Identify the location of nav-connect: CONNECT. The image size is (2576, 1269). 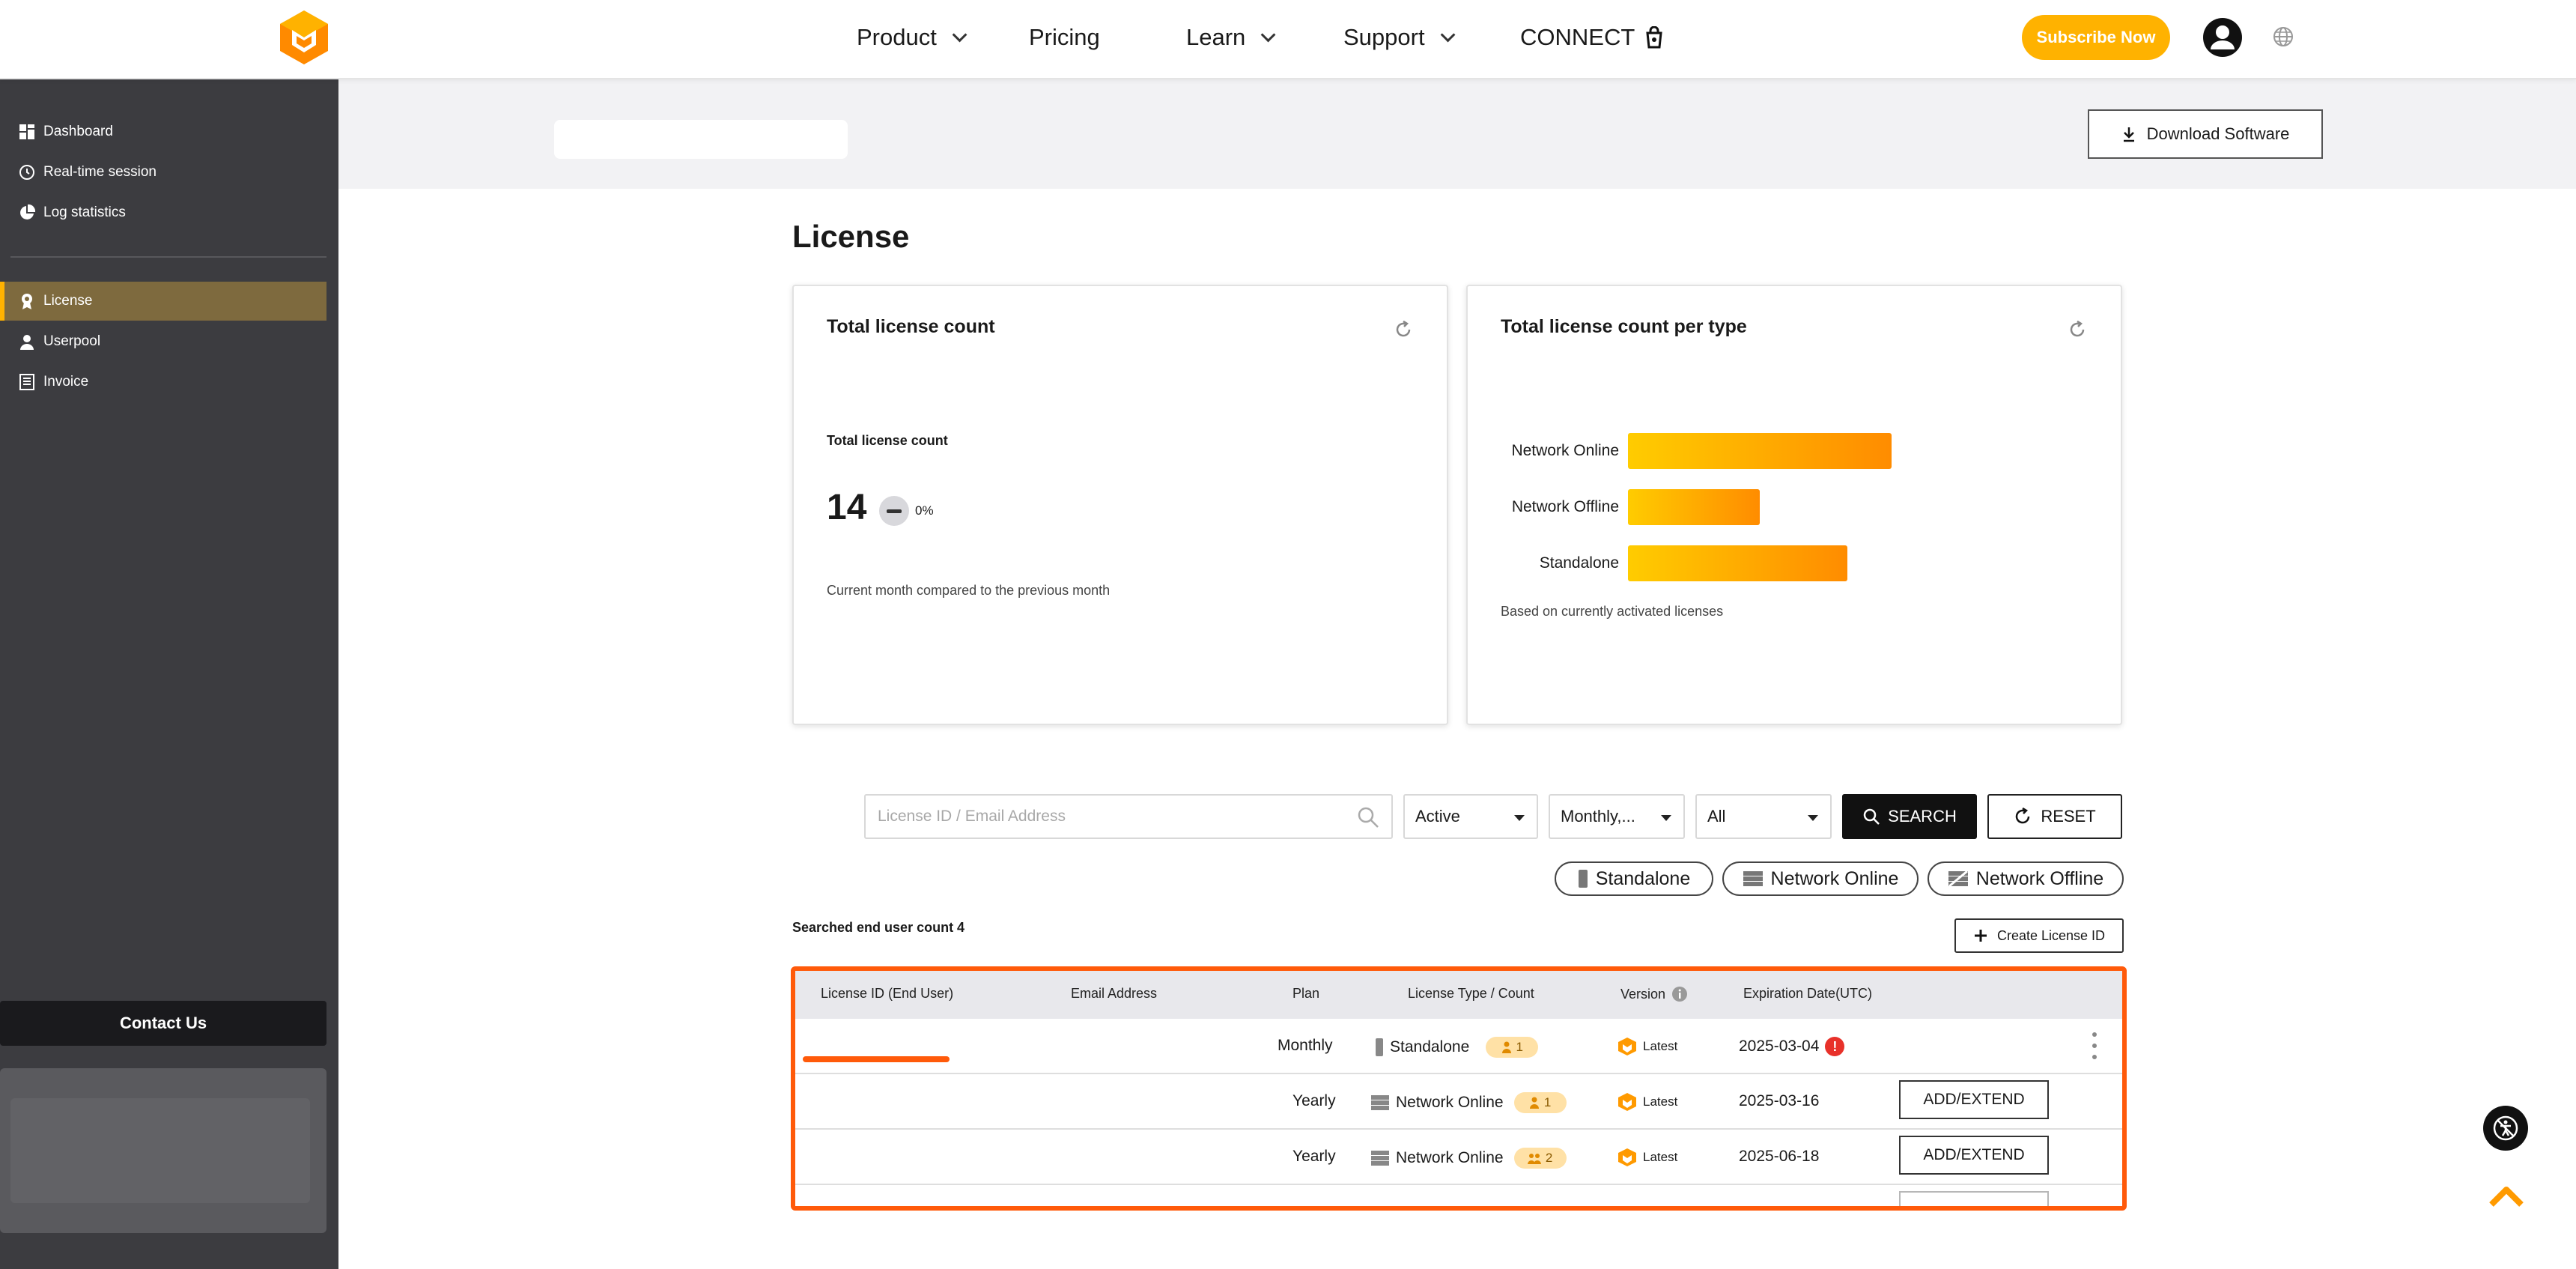
(1592, 37).